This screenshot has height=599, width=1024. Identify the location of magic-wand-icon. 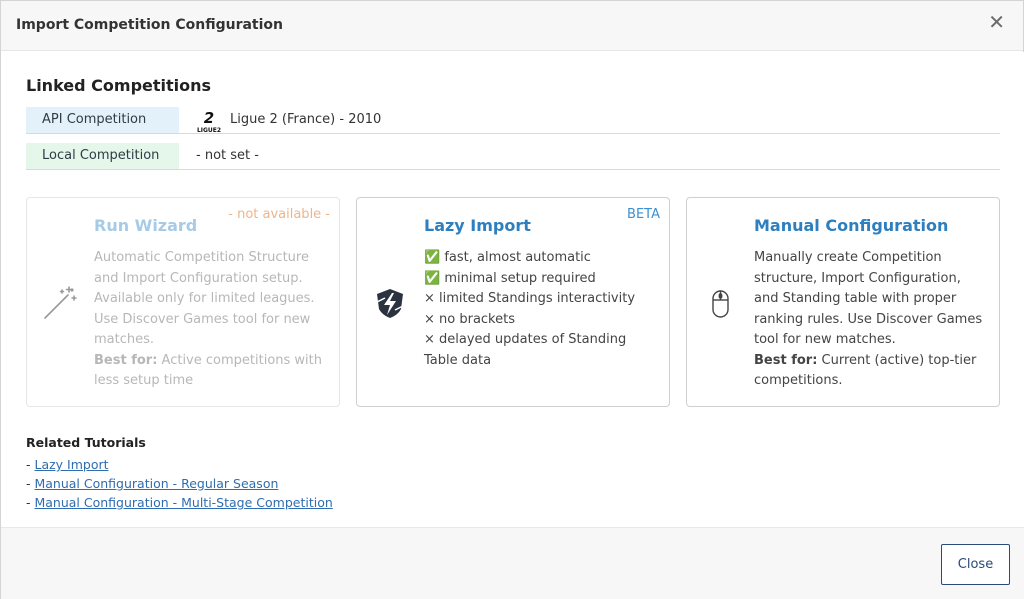
(60, 302).